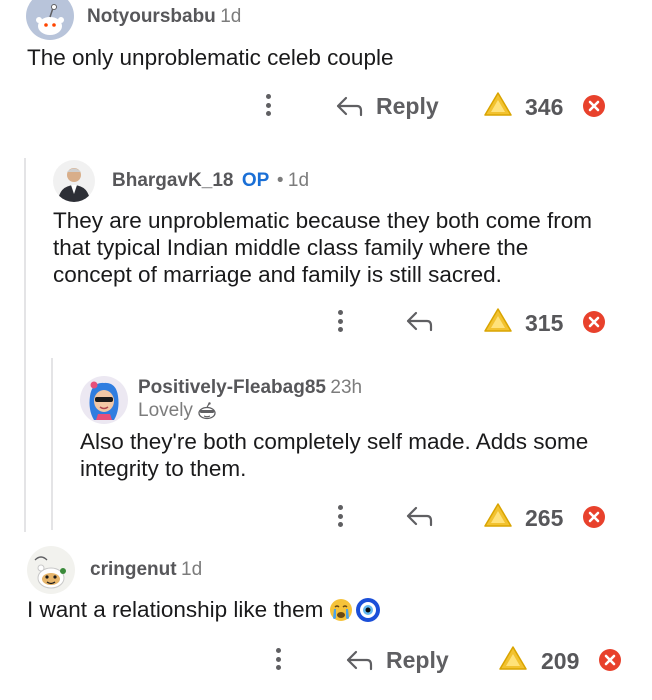  What do you see at coordinates (210, 57) in the screenshot?
I see `comment-body: The only unproblematic celeb couple` at bounding box center [210, 57].